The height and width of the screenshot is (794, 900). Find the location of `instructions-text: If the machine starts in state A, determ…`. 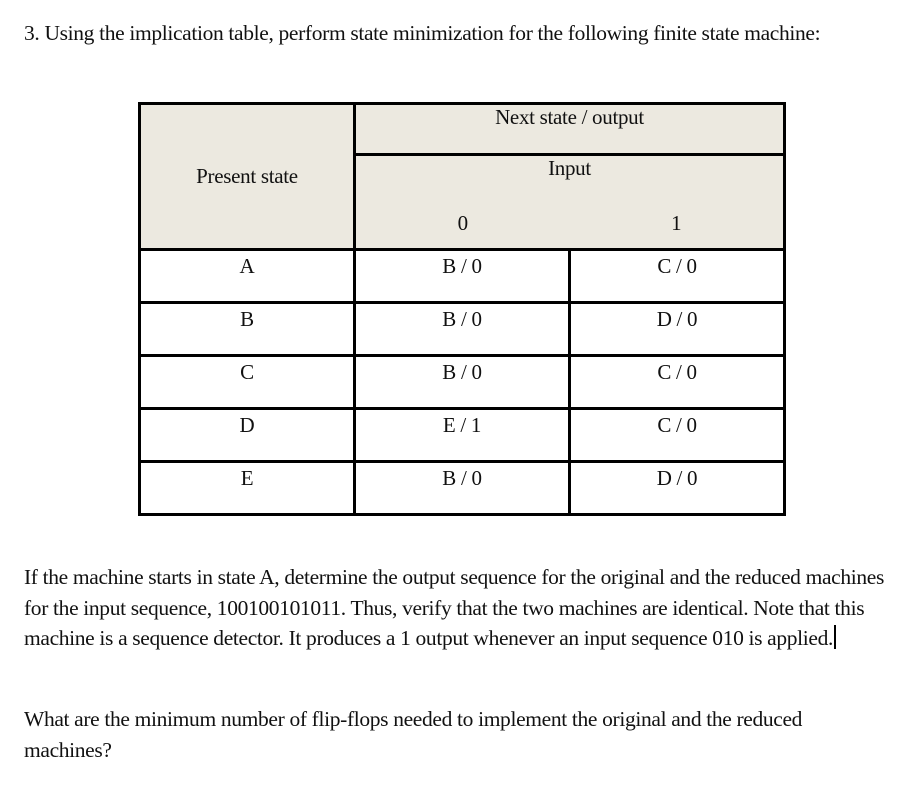

instructions-text: If the machine starts in state A, determ… is located at coordinates (454, 607).